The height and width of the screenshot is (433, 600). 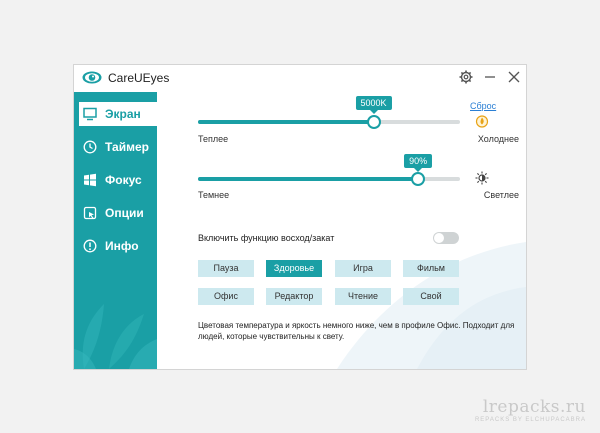 What do you see at coordinates (286, 122) in the screenshot?
I see `temperature-slider-fill` at bounding box center [286, 122].